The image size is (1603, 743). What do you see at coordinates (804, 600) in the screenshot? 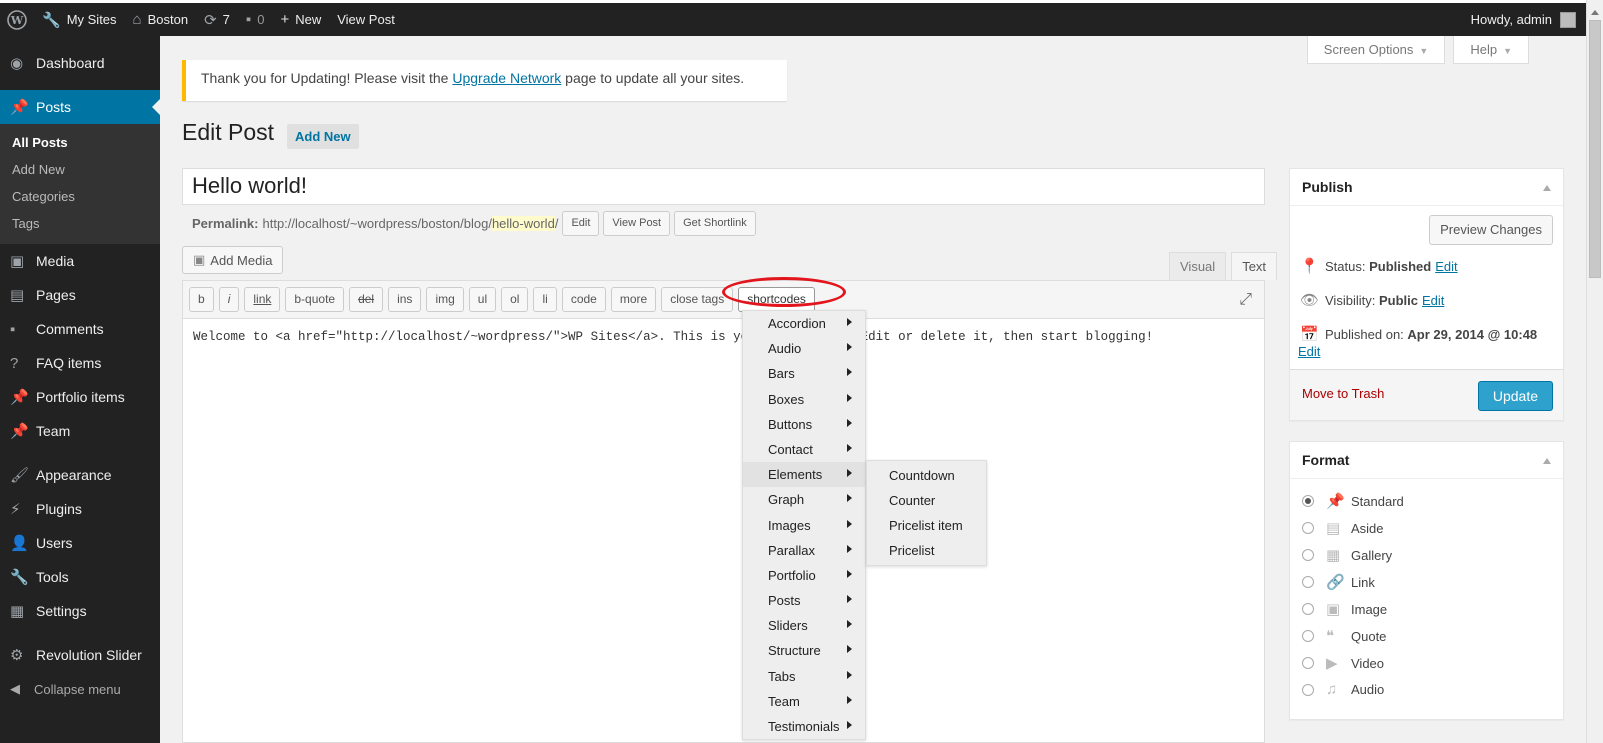
I see `shortcode-menu-item: Posts` at bounding box center [804, 600].